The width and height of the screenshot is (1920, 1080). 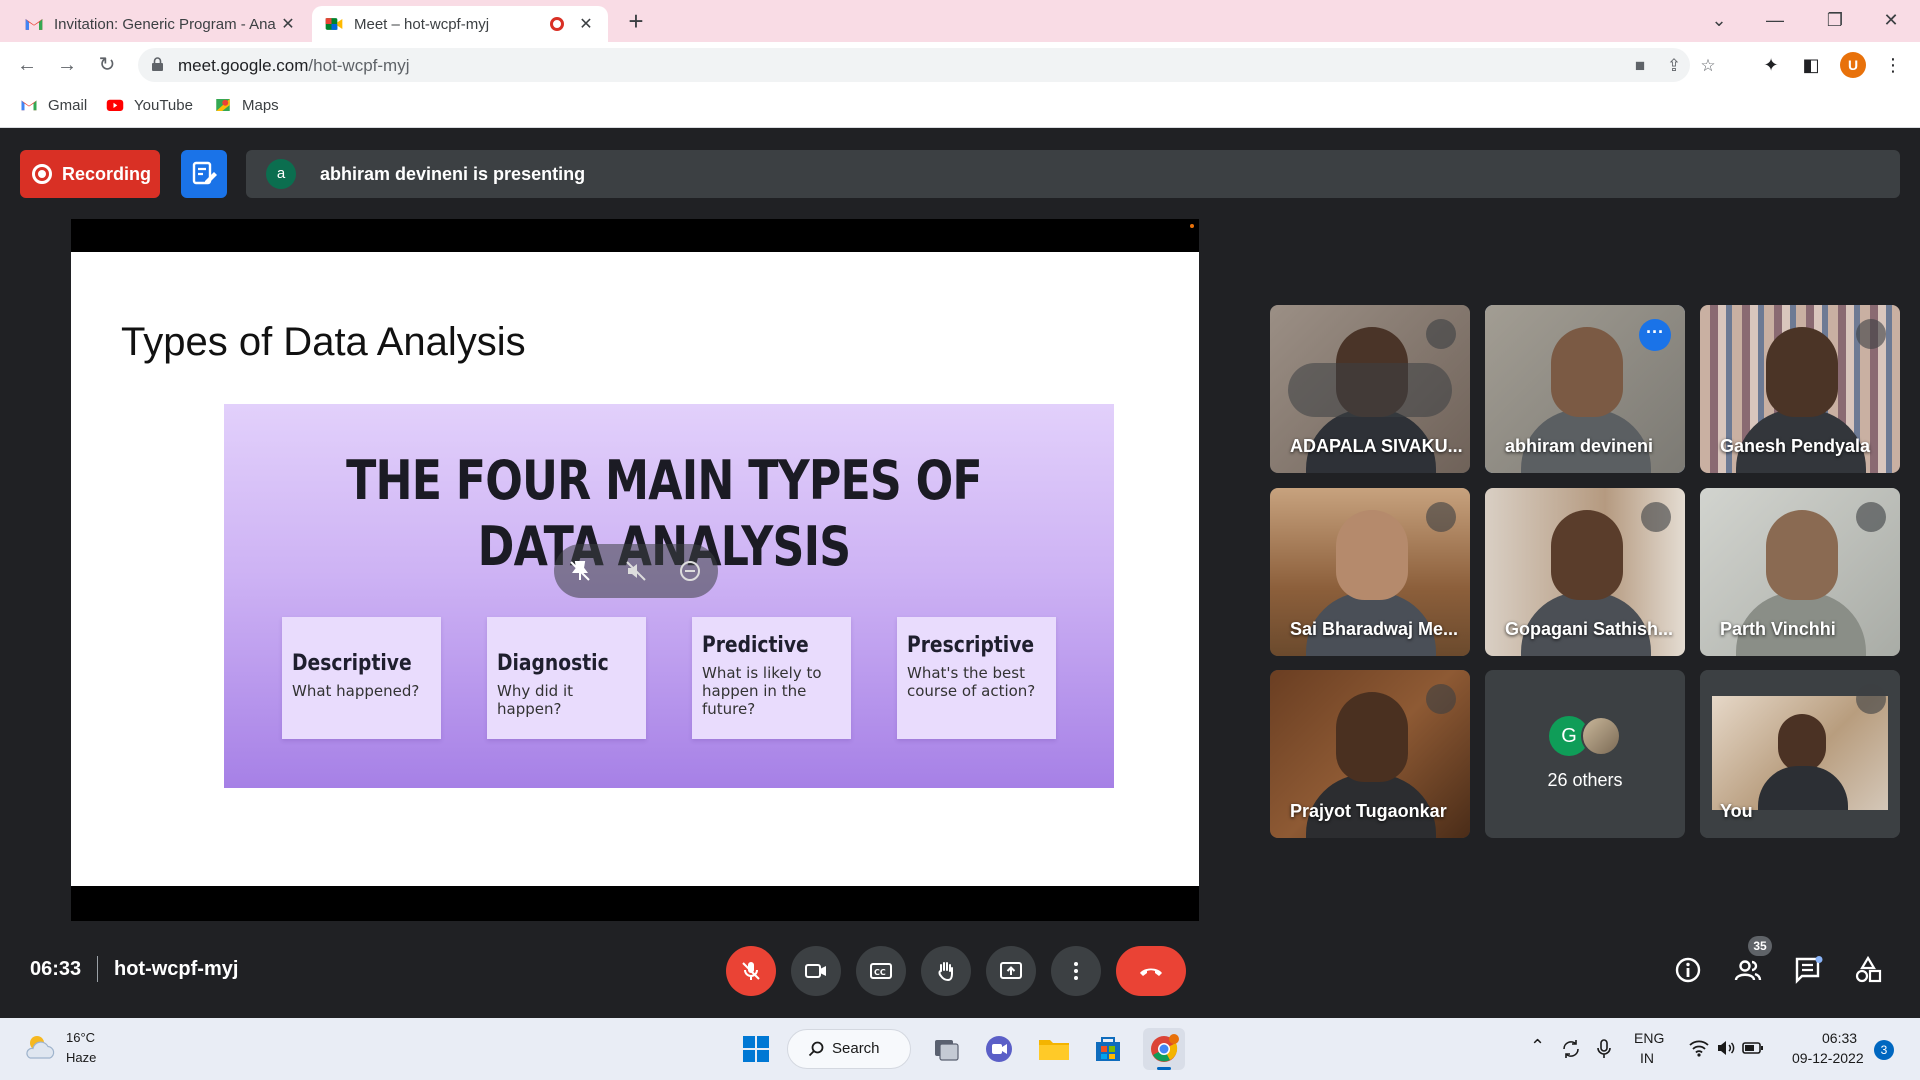 What do you see at coordinates (34, 24) in the screenshot?
I see `gmail-icon` at bounding box center [34, 24].